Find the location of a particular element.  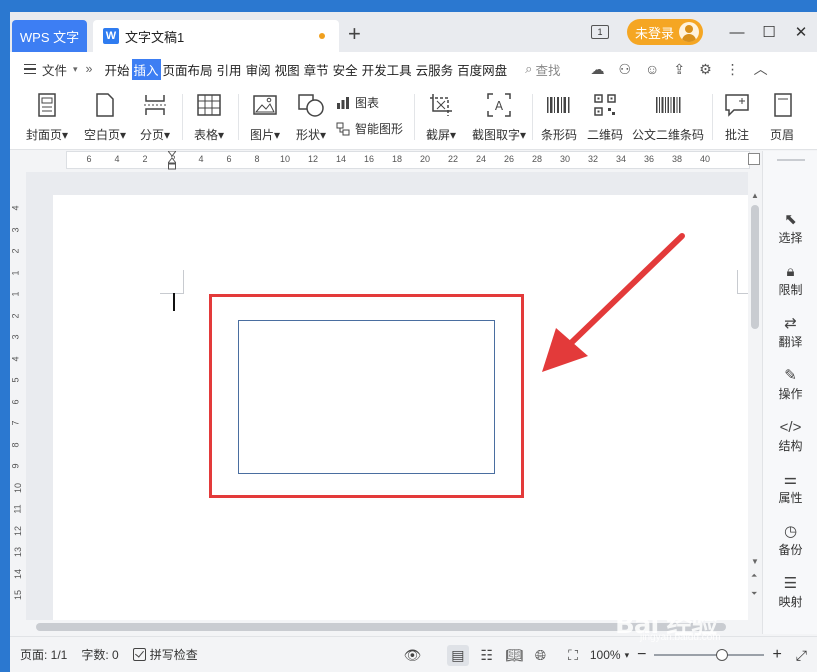

zoom-level: 100% is located at coordinates (605, 655).